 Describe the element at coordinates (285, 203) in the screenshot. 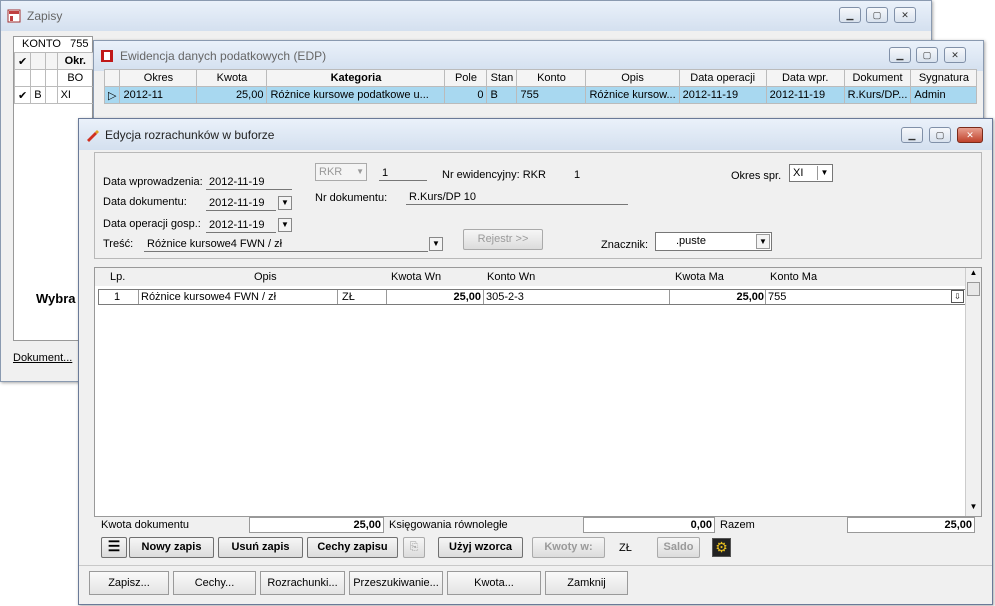

I see `data-dokumentu-dropdown-icon: ▼` at that location.